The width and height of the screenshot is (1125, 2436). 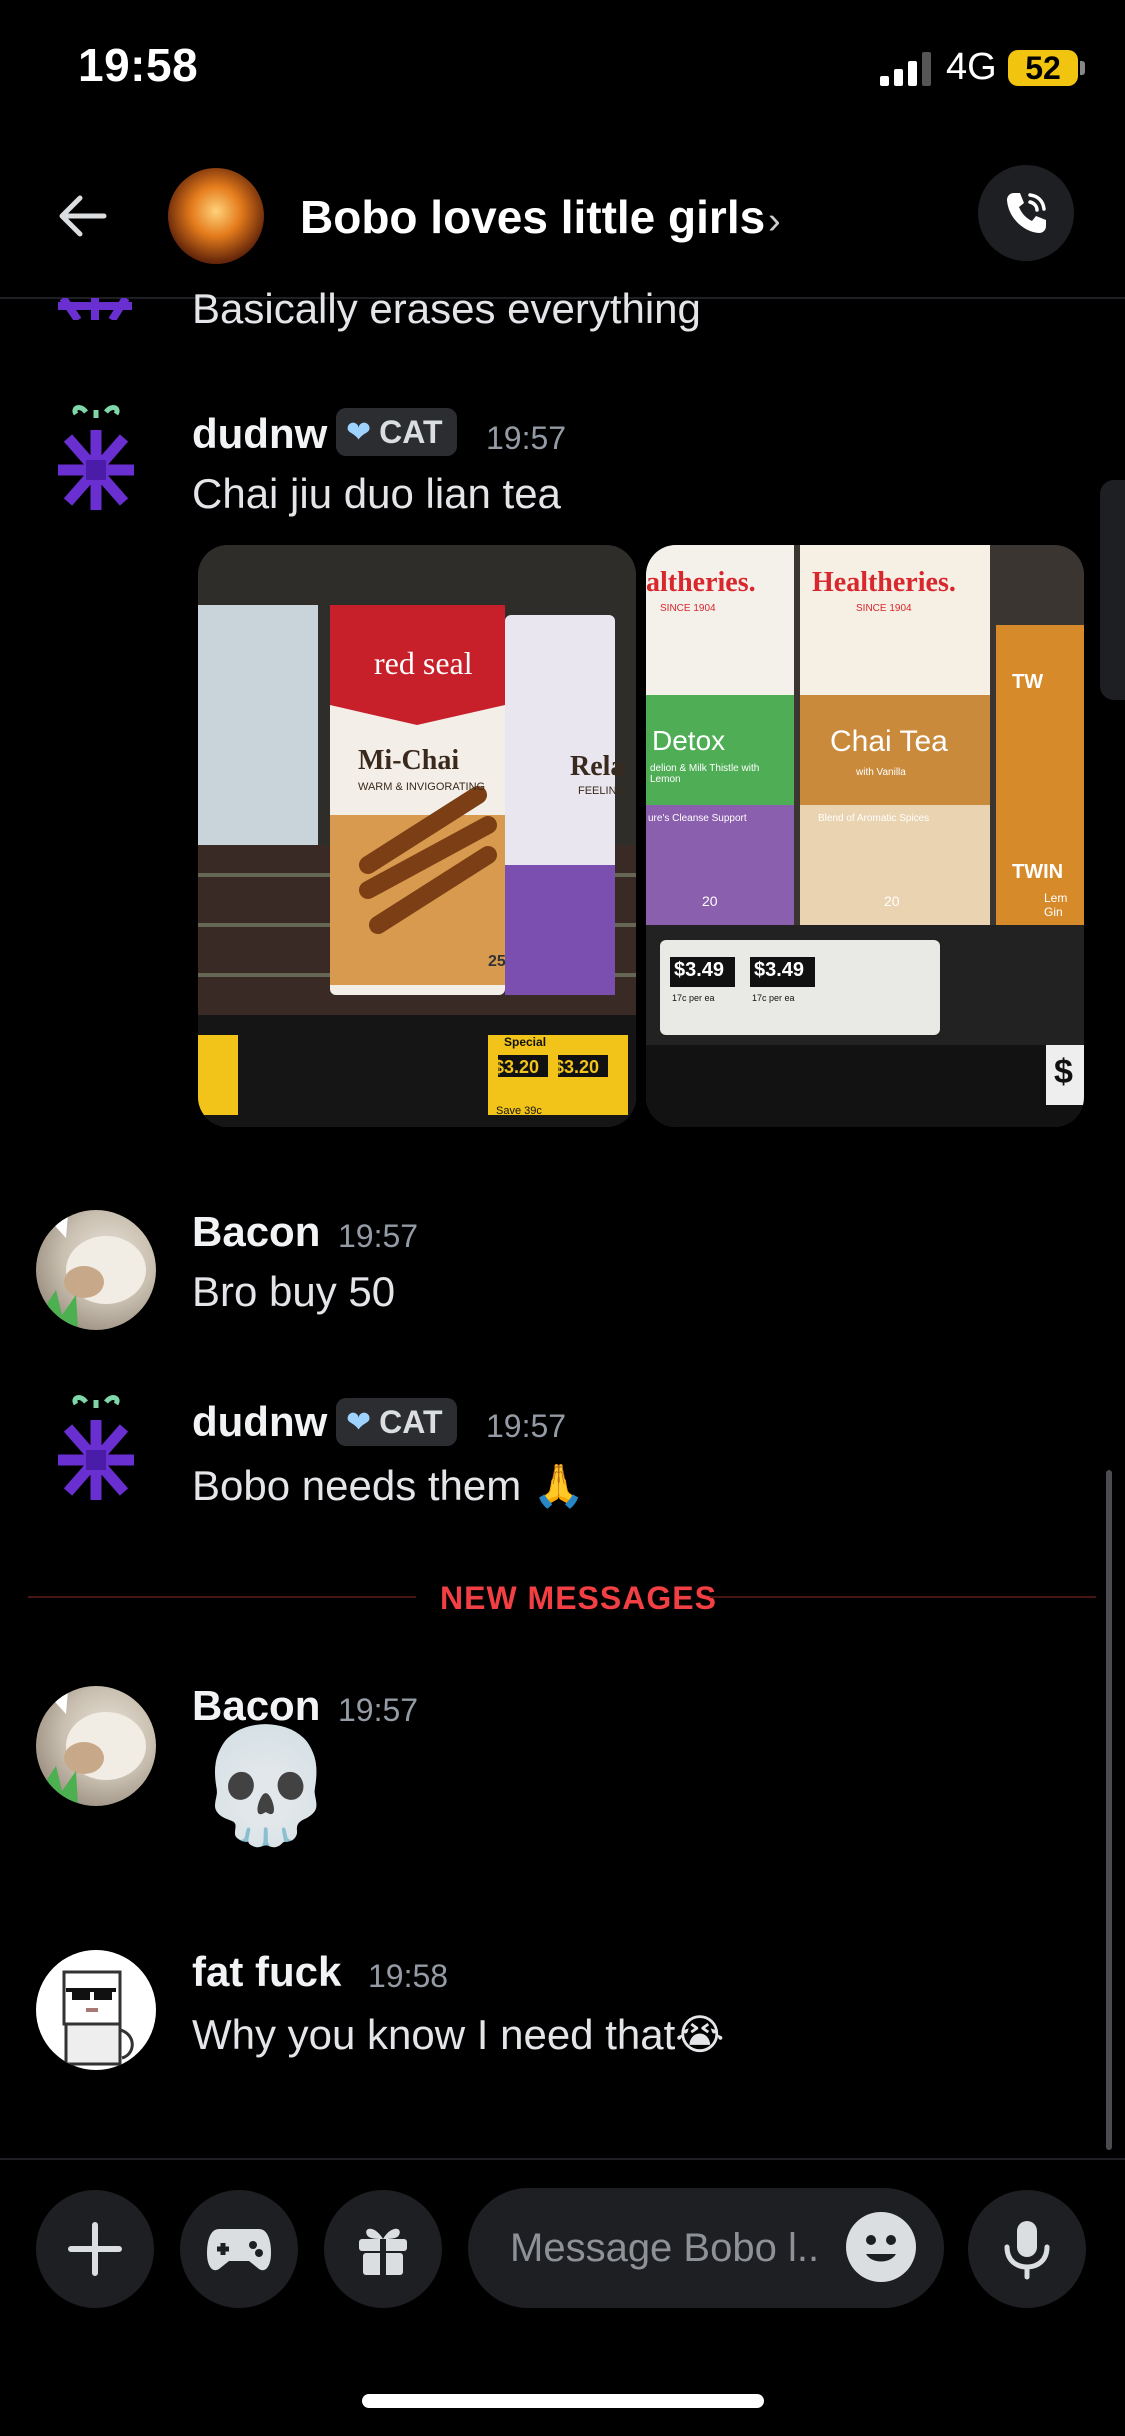 I want to click on channel-avatar, so click(x=216, y=216).